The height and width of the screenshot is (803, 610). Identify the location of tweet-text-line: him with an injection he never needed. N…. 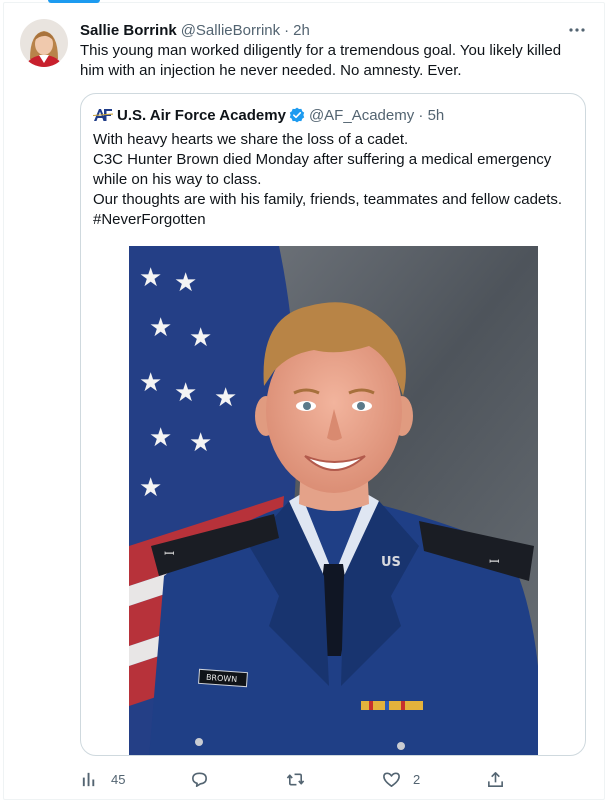
(271, 70).